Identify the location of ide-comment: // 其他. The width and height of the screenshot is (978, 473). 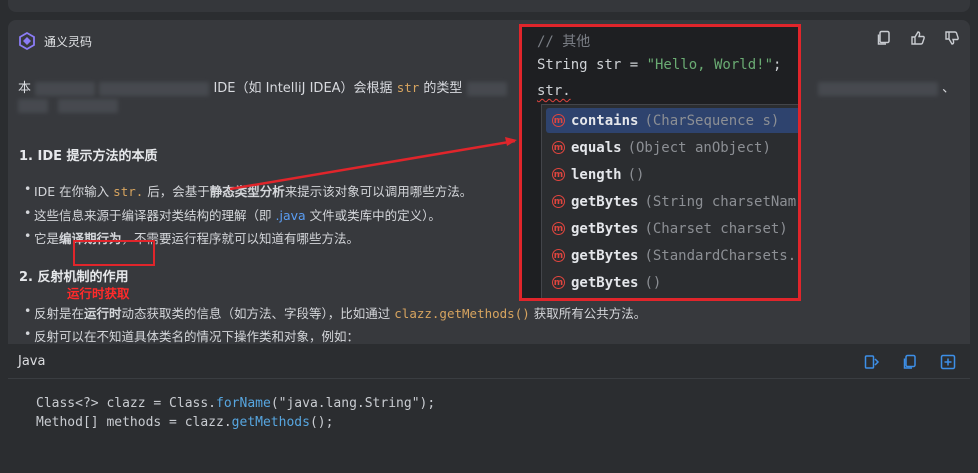
(564, 42).